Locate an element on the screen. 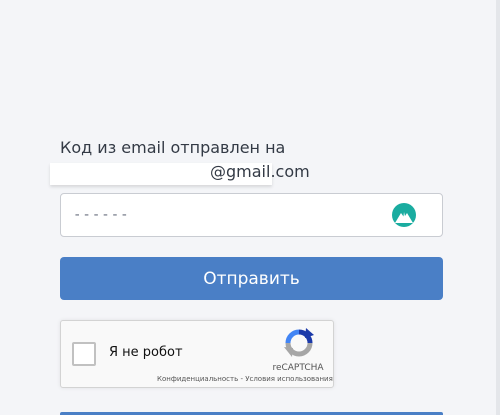 The image size is (500, 415). code-input is located at coordinates (223, 215).